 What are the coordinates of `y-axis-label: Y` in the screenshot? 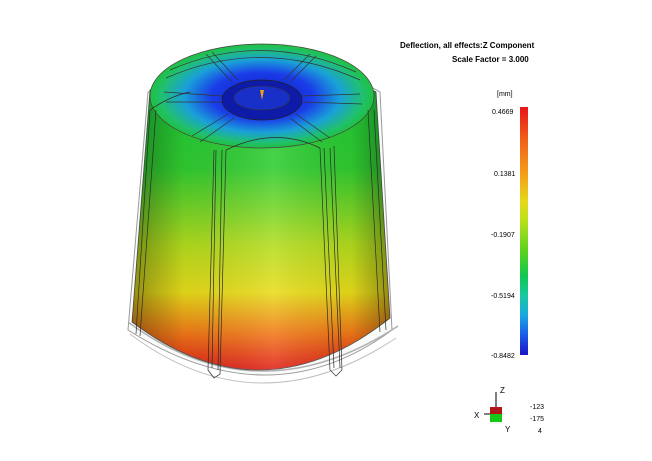 It's located at (508, 429).